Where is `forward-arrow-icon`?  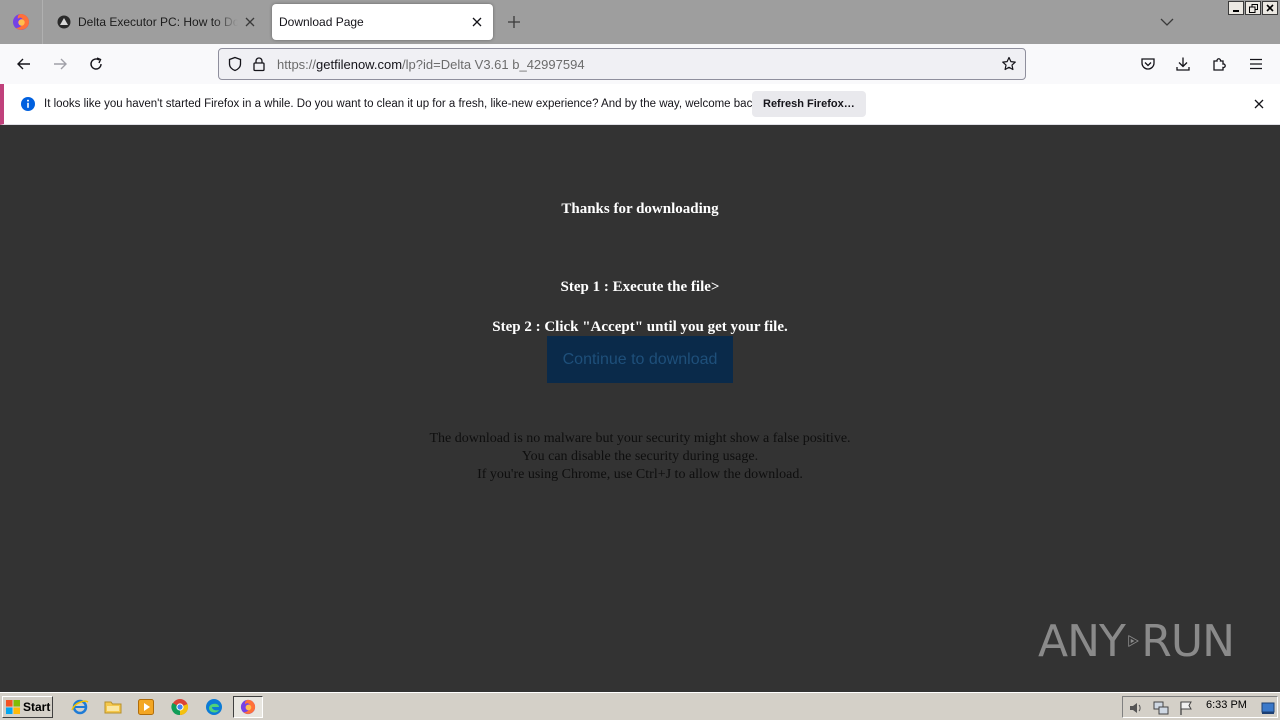 forward-arrow-icon is located at coordinates (60, 64).